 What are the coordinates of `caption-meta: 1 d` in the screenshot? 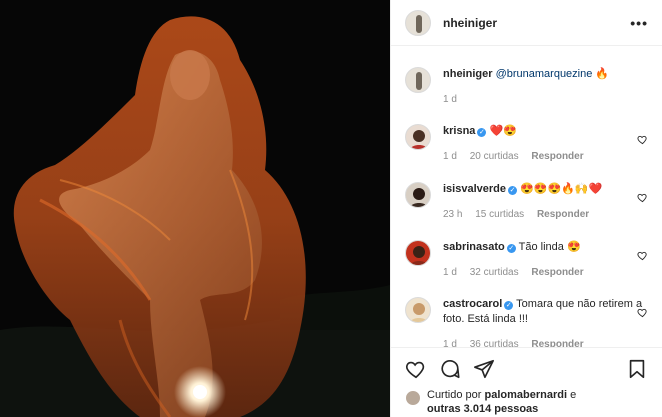 It's located at (545, 99).